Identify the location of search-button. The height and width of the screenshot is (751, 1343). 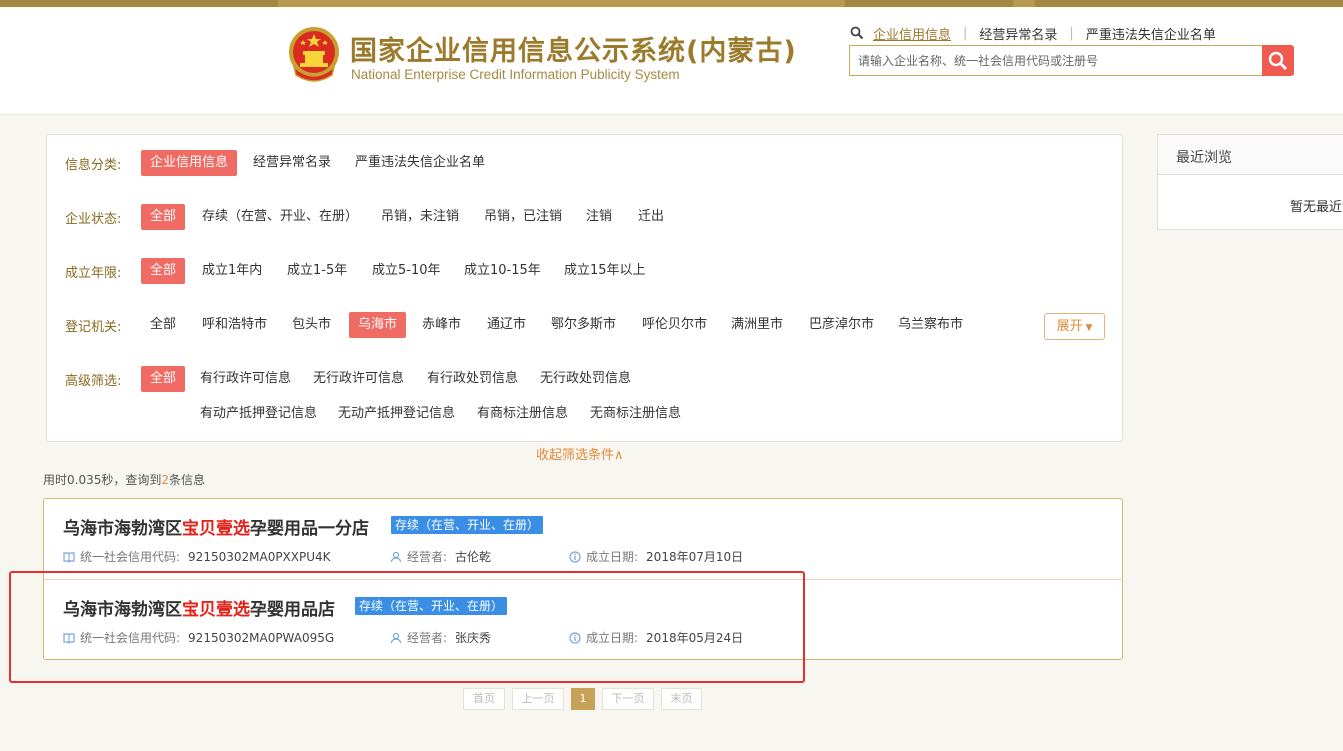
(1278, 60).